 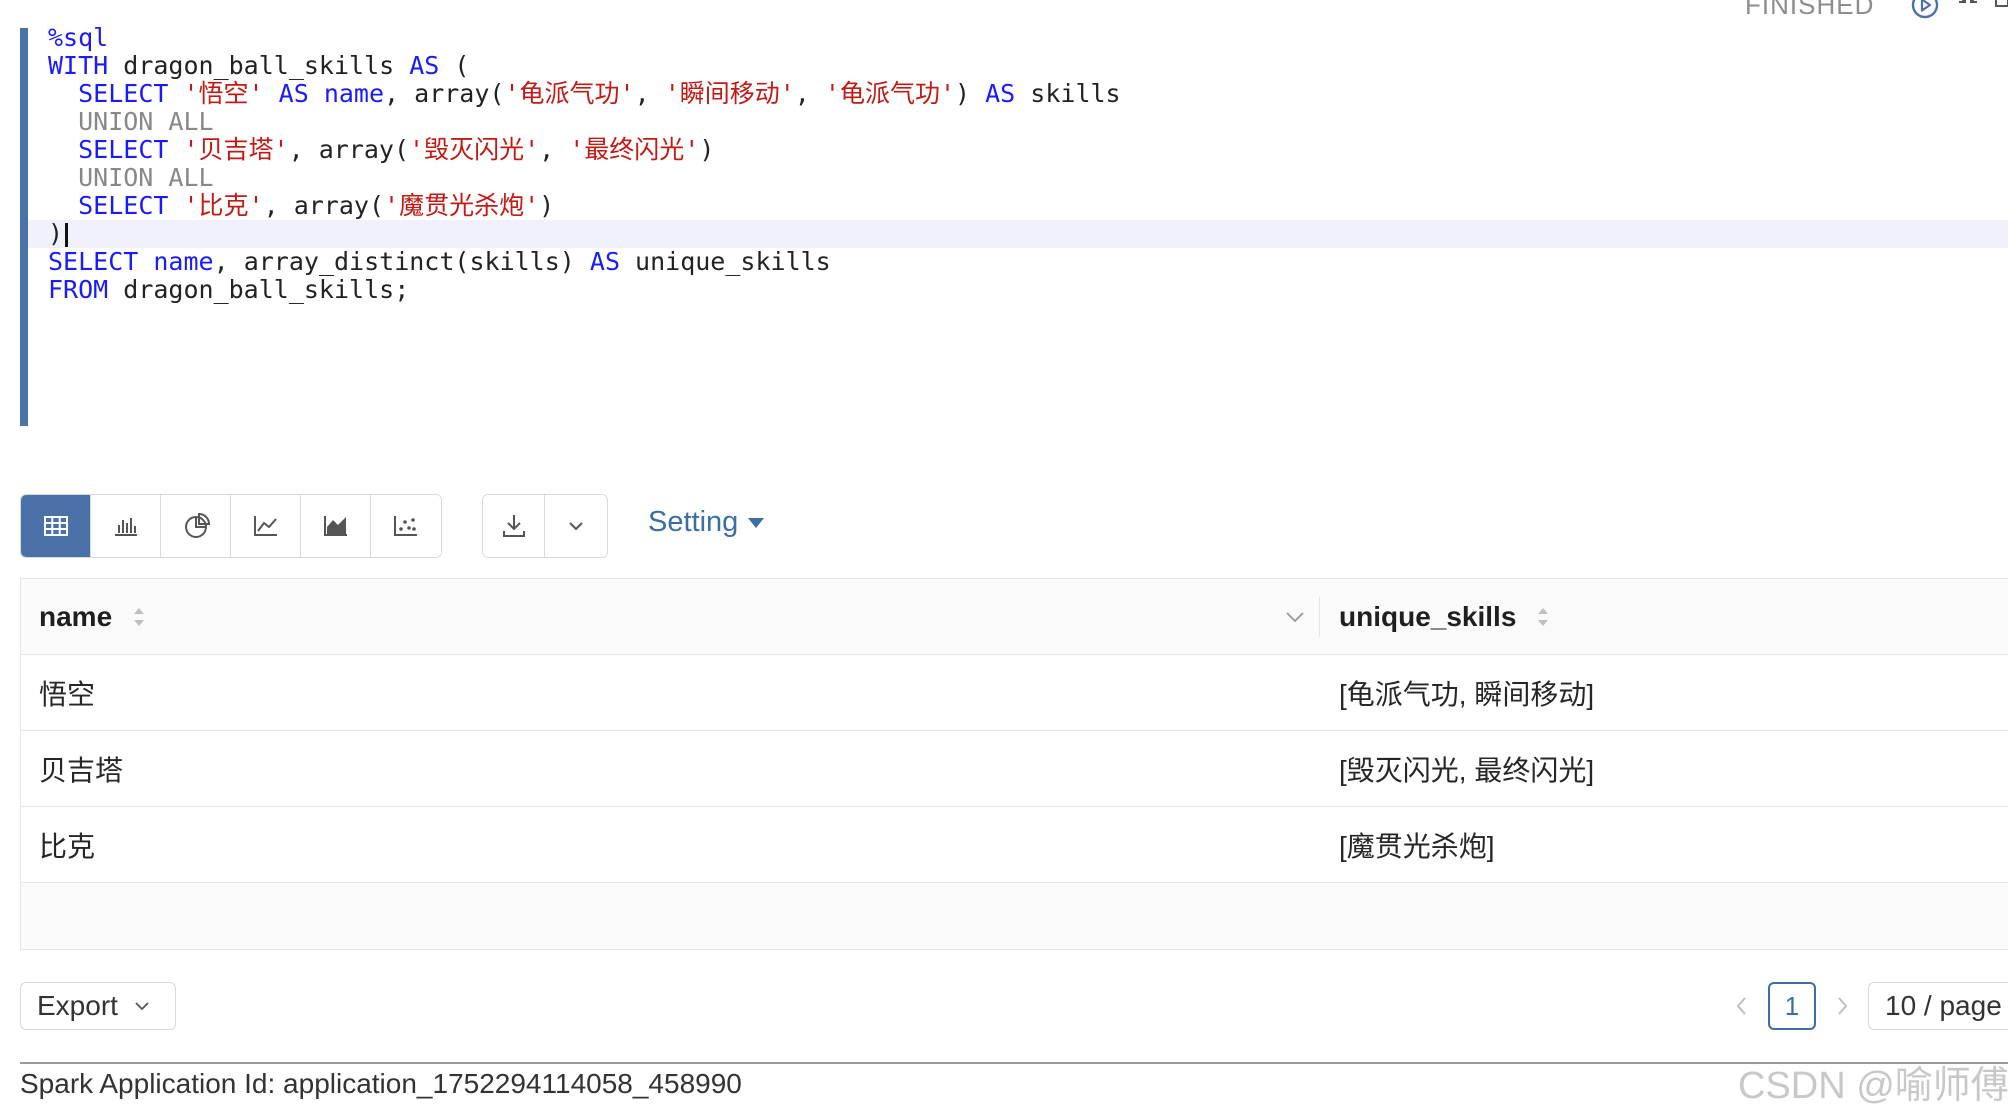 What do you see at coordinates (131, 121) in the screenshot?
I see `code-token: UNION ALL` at bounding box center [131, 121].